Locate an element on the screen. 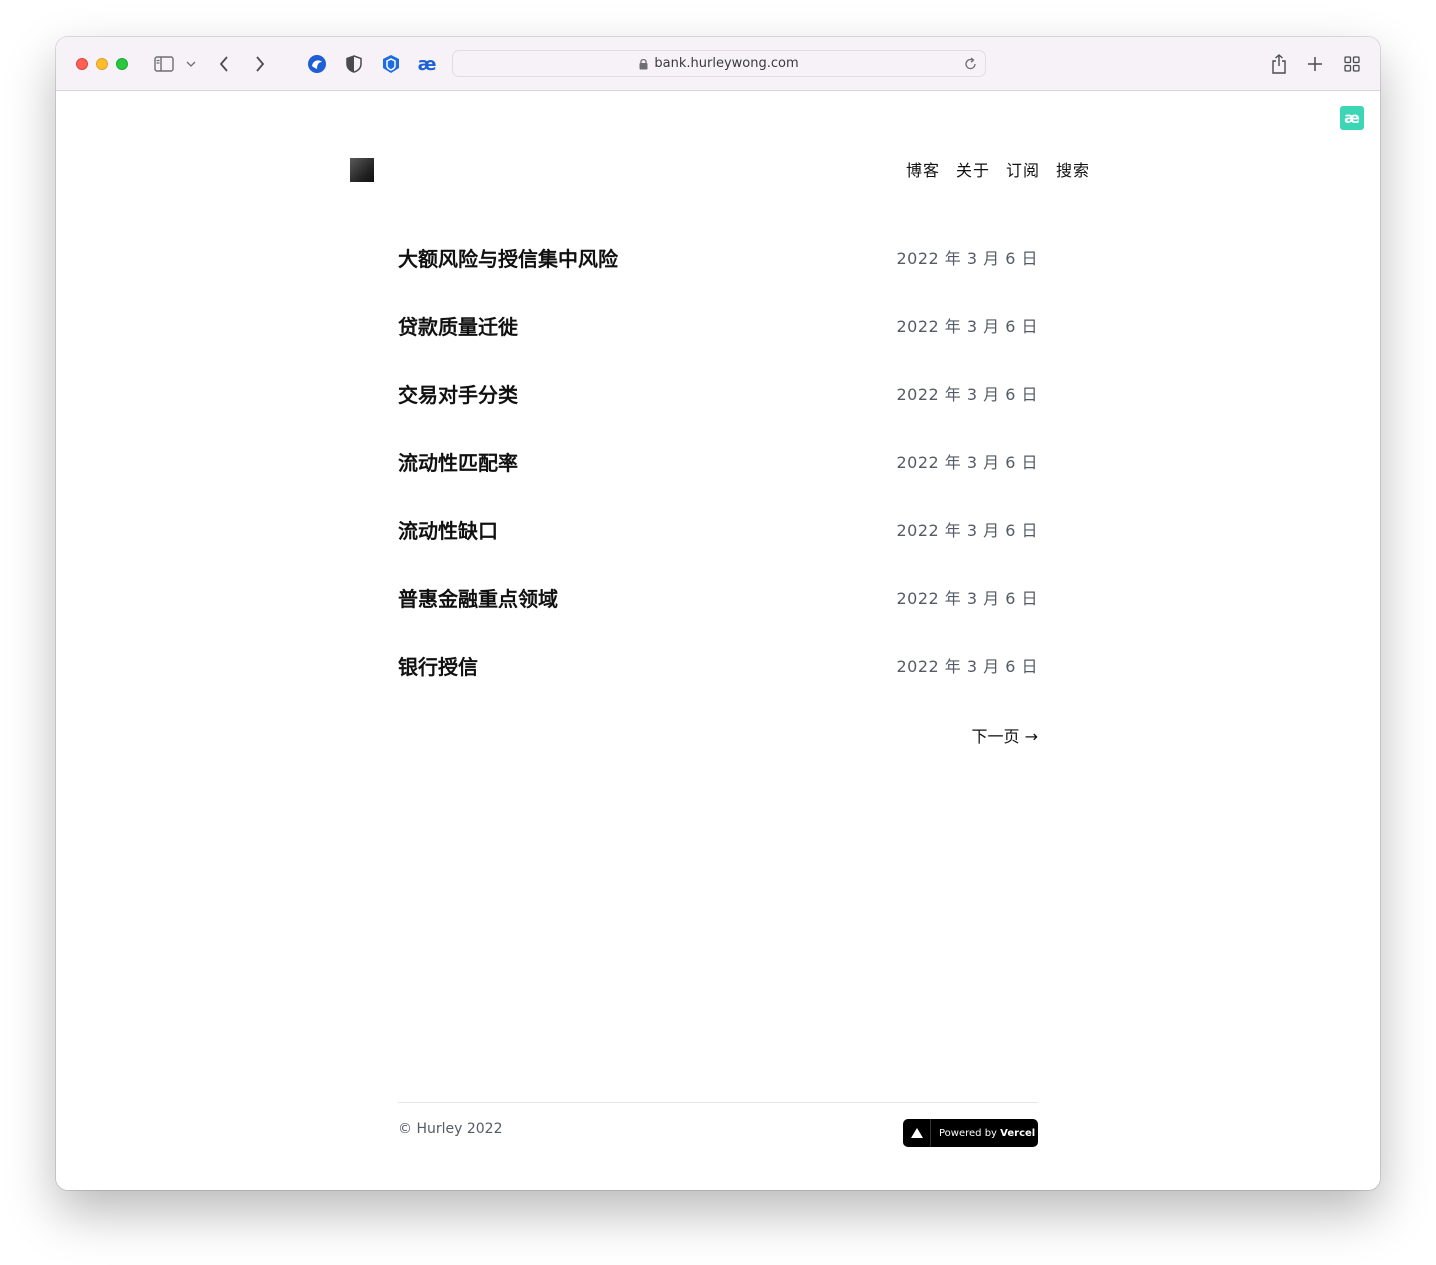  sidebar-toggle-icon is located at coordinates (164, 64).